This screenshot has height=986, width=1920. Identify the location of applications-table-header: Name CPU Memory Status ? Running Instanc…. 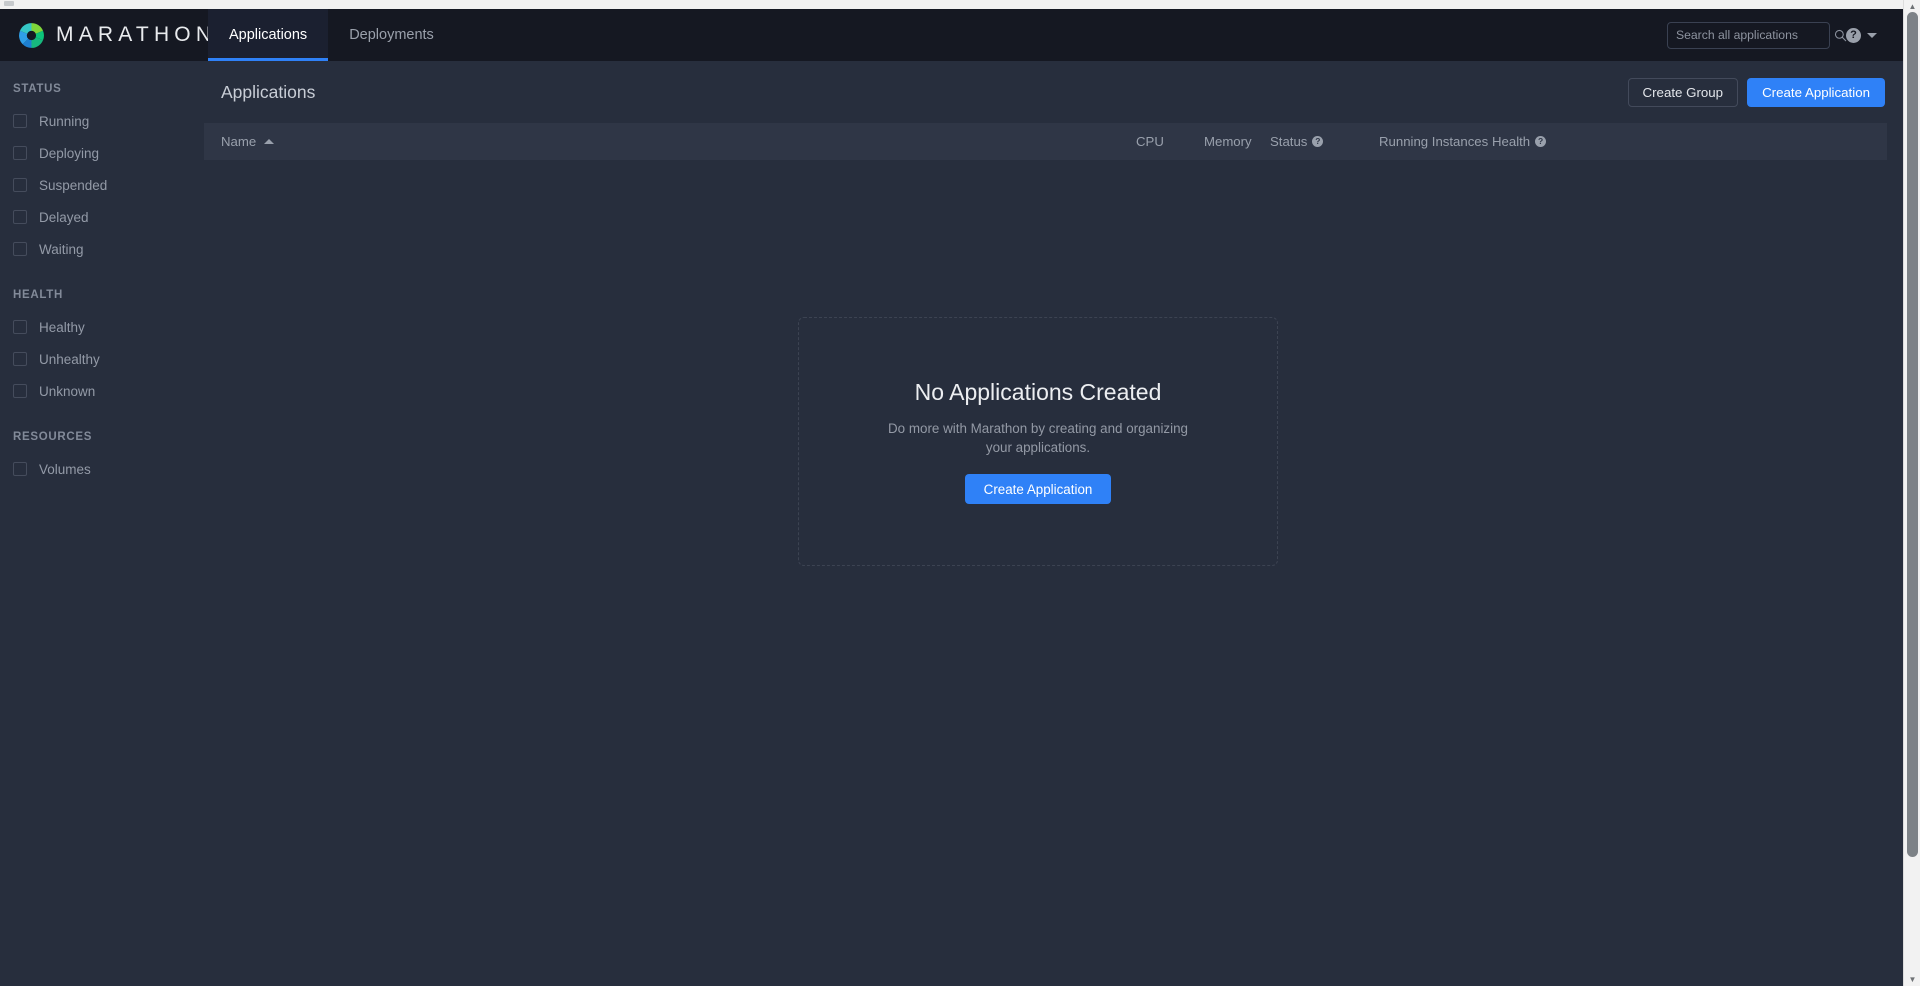
(1045, 141).